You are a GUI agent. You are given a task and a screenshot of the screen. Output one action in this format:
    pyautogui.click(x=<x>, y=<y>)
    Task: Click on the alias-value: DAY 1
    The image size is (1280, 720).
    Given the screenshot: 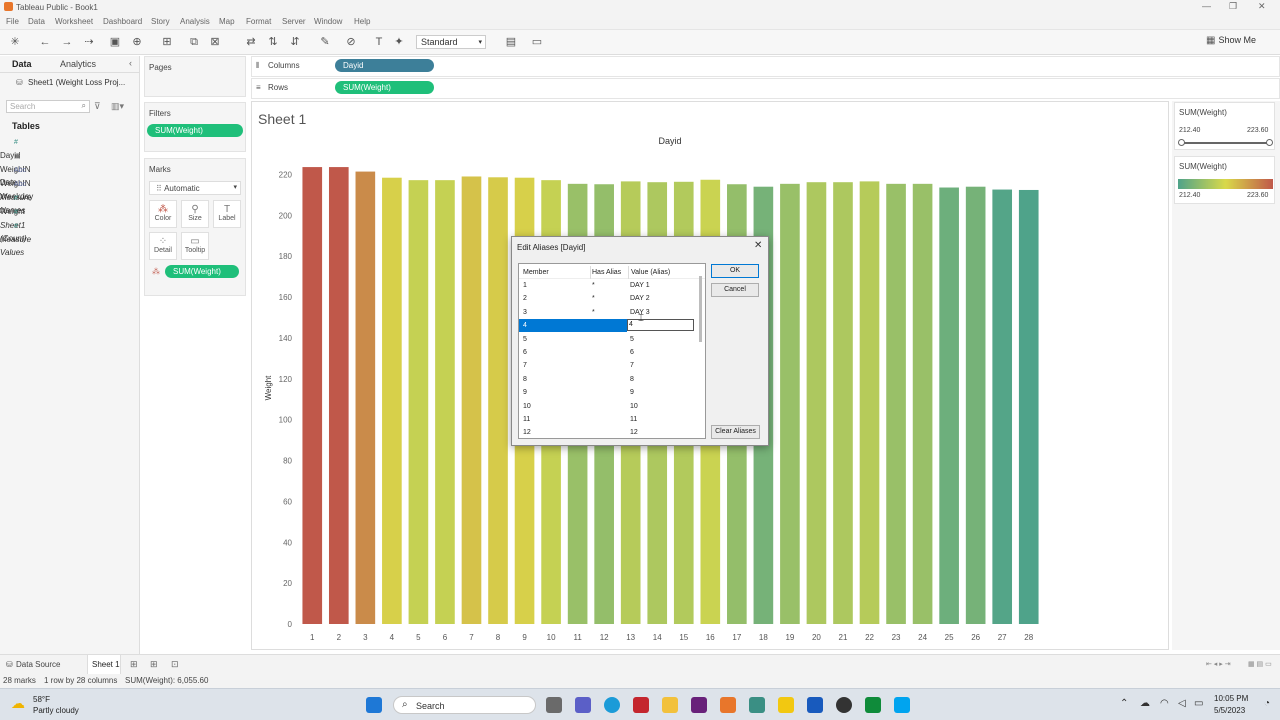 What is the action you would take?
    pyautogui.click(x=640, y=285)
    